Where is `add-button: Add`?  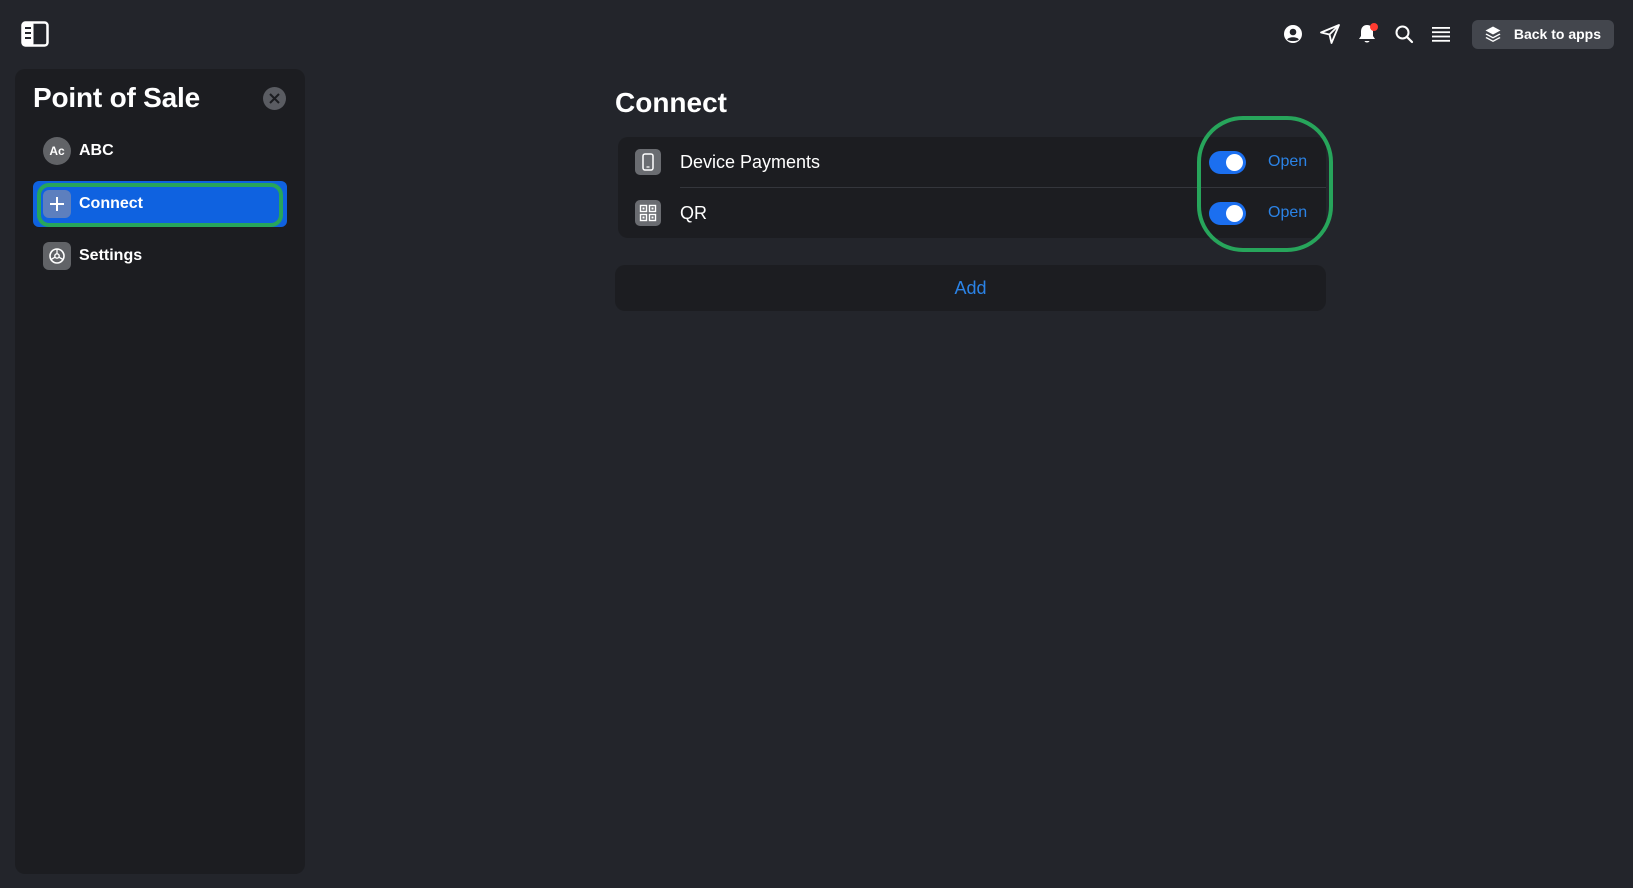
add-button: Add is located at coordinates (970, 288).